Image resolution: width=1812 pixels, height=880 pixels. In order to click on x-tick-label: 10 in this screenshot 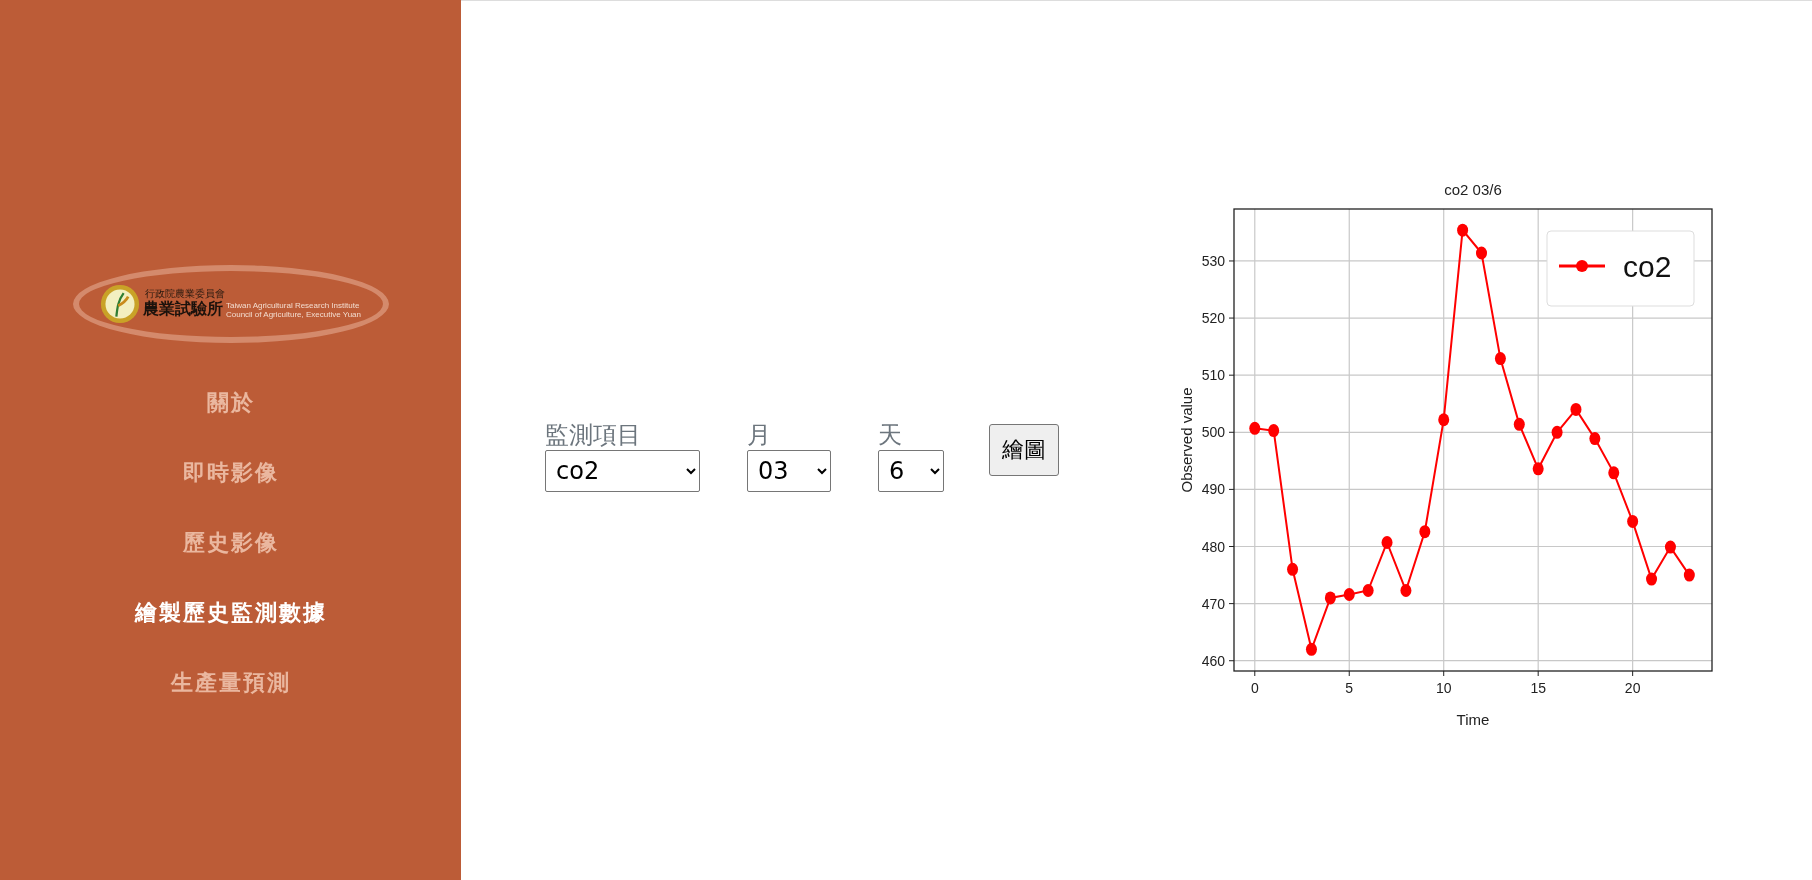, I will do `click(1443, 688)`.